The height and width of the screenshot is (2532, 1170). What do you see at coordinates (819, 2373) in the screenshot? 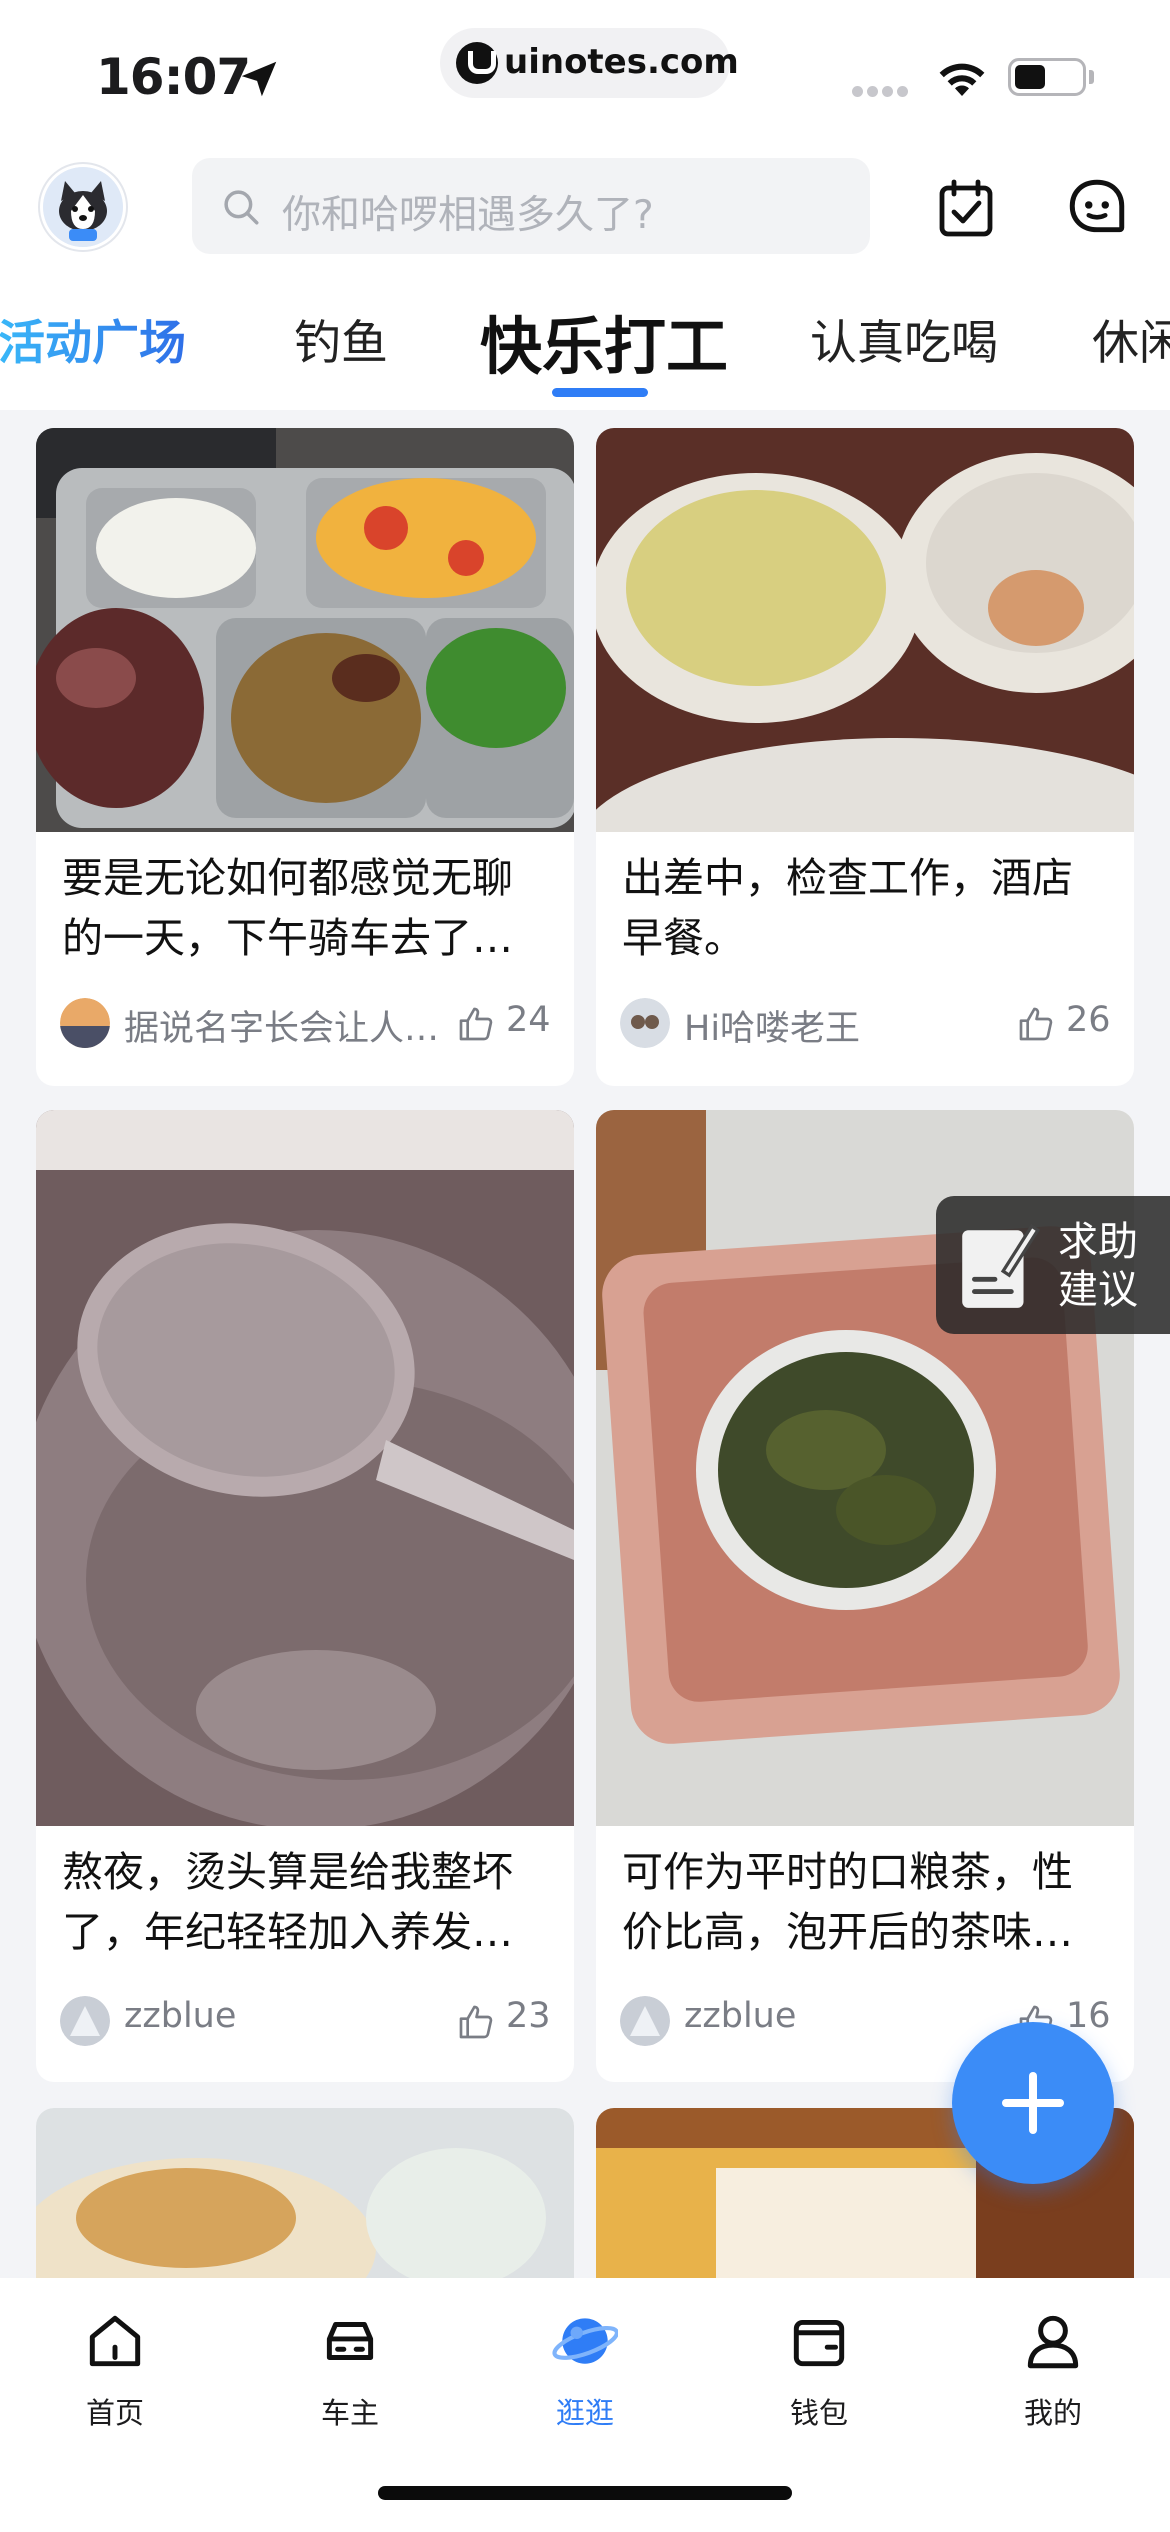
I see `nav-wallet: 钱包` at bounding box center [819, 2373].